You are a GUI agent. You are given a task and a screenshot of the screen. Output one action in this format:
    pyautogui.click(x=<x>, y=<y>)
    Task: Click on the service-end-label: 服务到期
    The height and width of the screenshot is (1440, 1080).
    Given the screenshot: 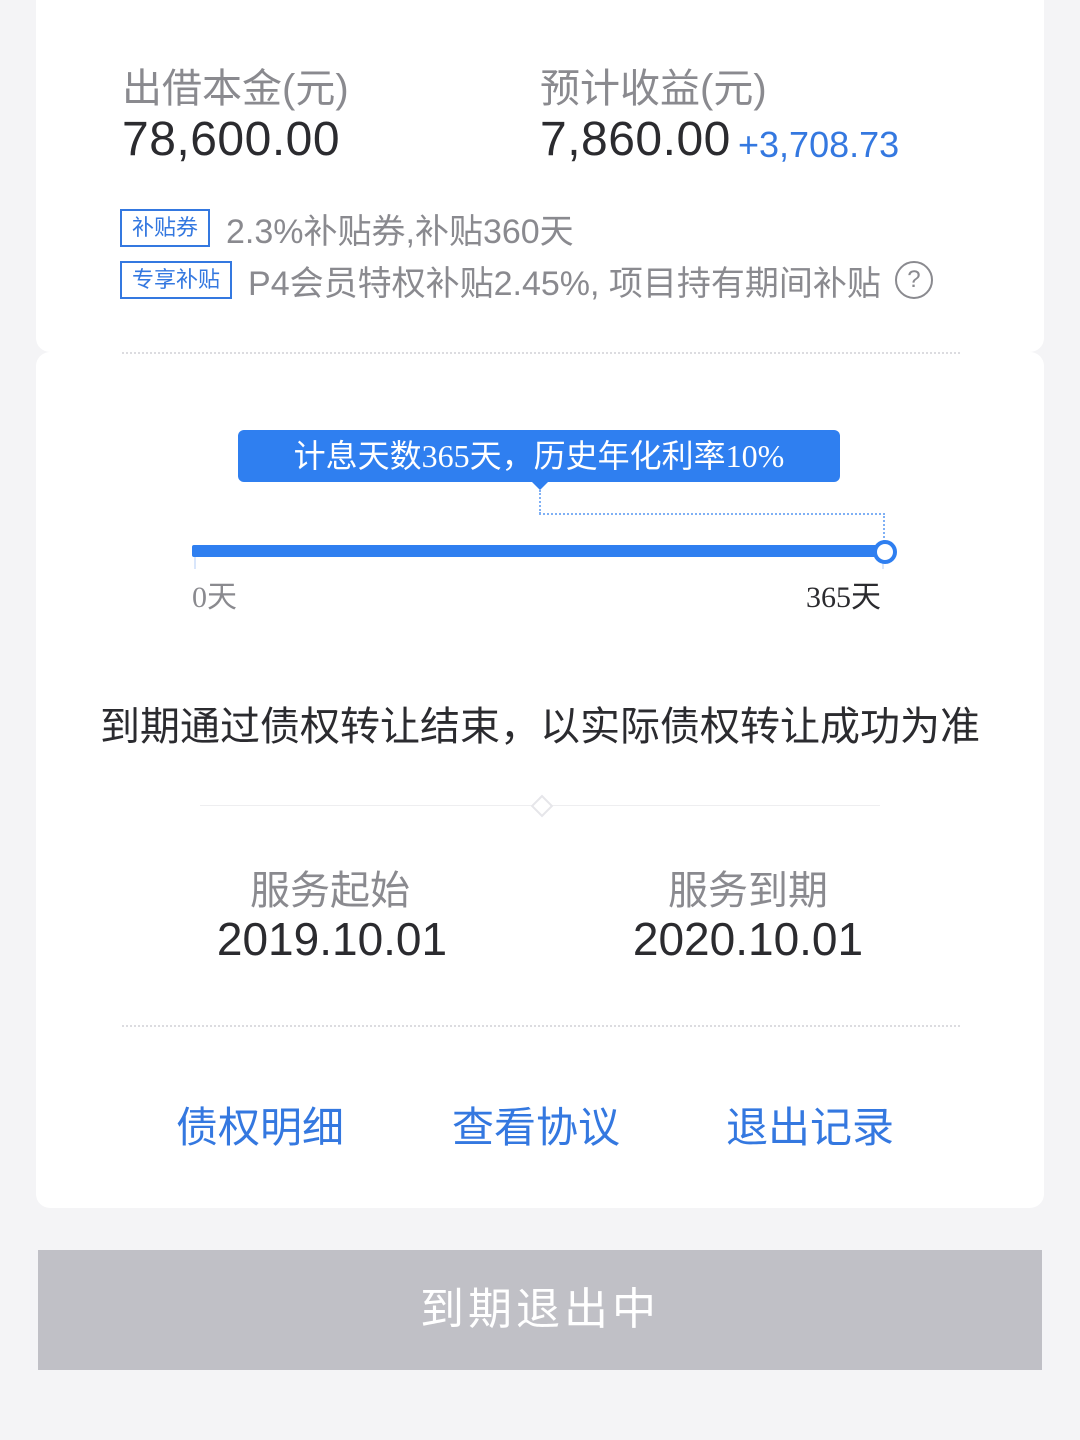 What is the action you would take?
    pyautogui.click(x=748, y=891)
    